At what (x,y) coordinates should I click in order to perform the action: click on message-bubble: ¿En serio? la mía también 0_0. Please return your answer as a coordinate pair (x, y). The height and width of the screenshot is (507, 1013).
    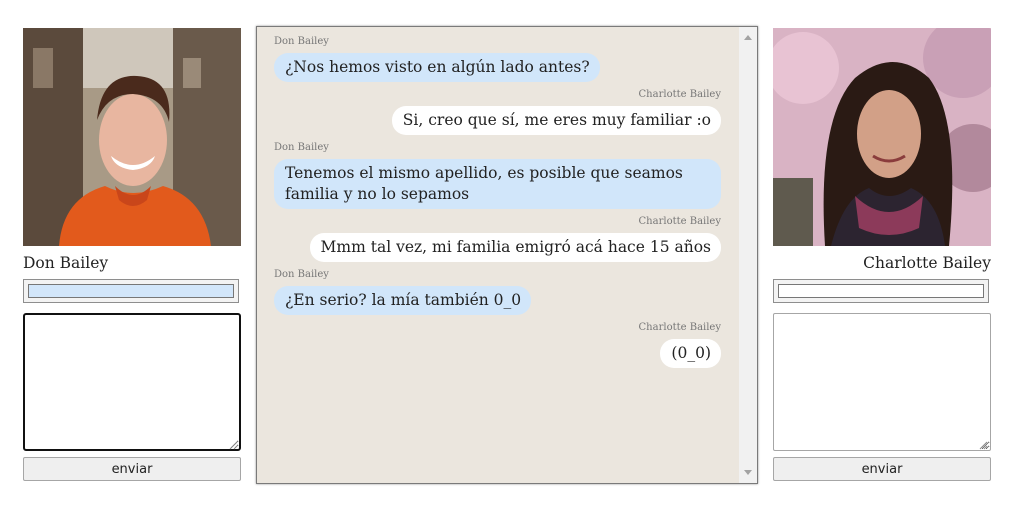
    Looking at the image, I should click on (403, 300).